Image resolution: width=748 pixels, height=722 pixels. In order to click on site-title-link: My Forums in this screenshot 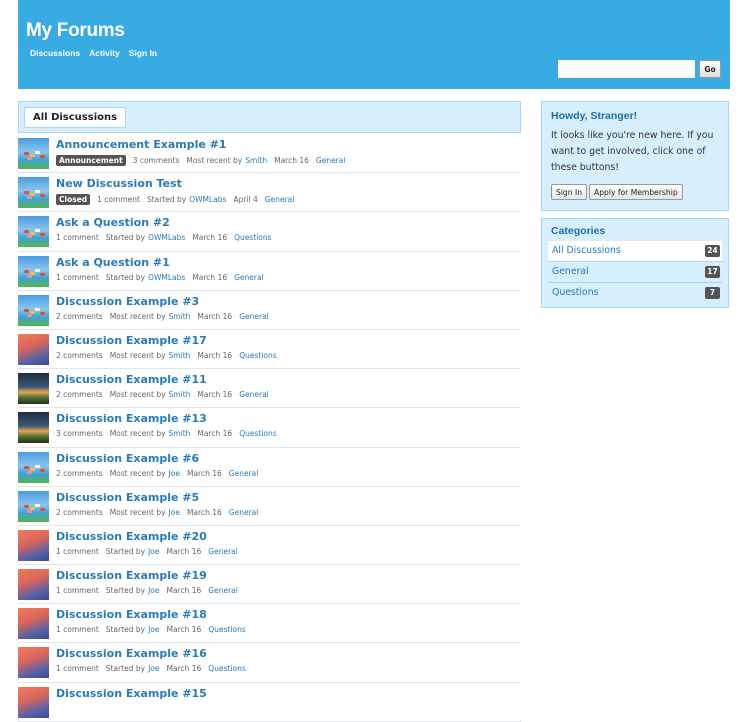, I will do `click(75, 31)`.